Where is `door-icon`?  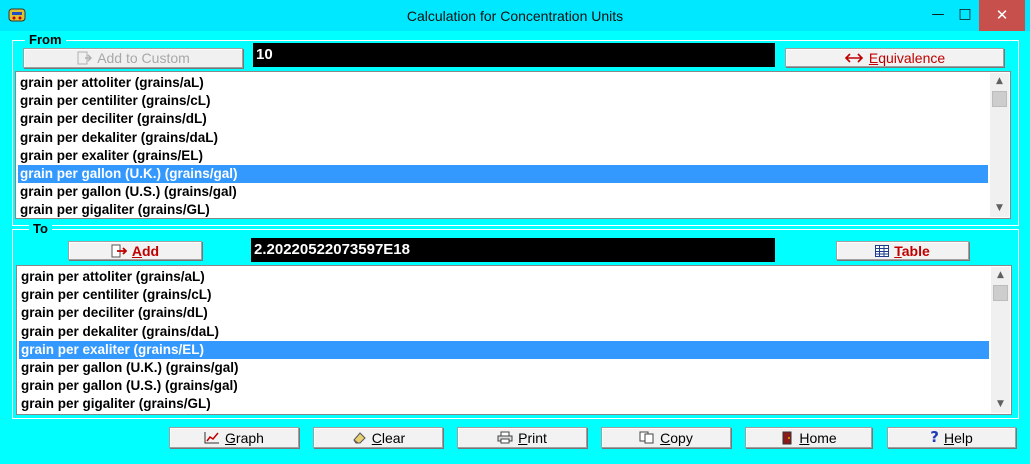
door-icon is located at coordinates (787, 437).